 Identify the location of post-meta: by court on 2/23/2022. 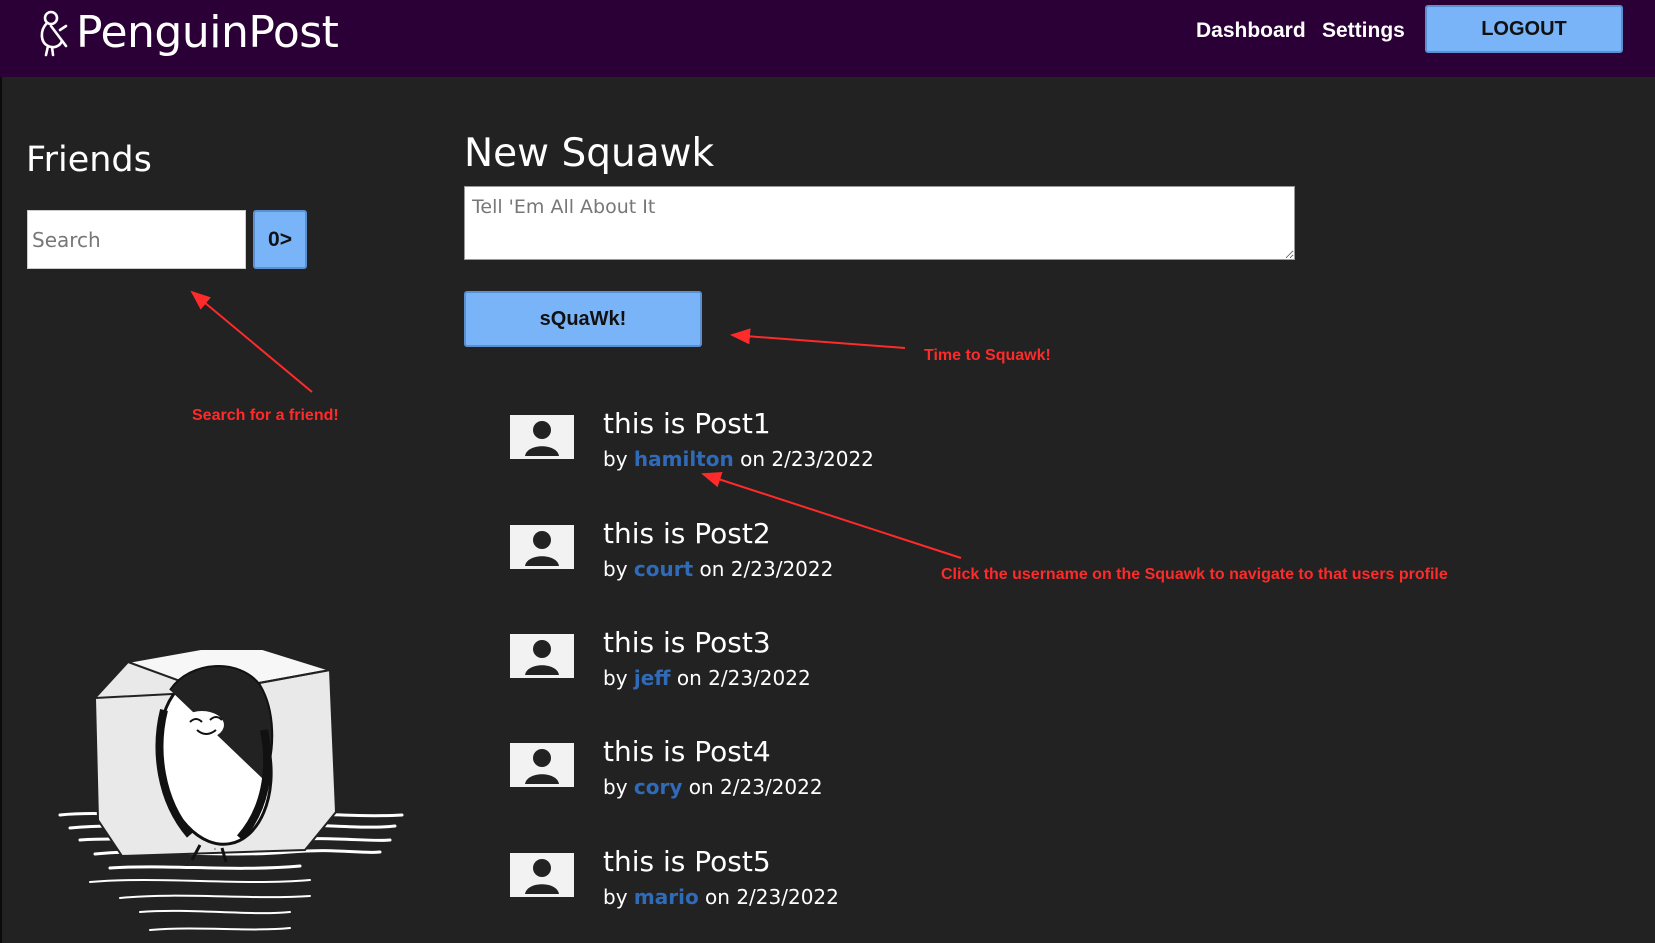
(718, 569).